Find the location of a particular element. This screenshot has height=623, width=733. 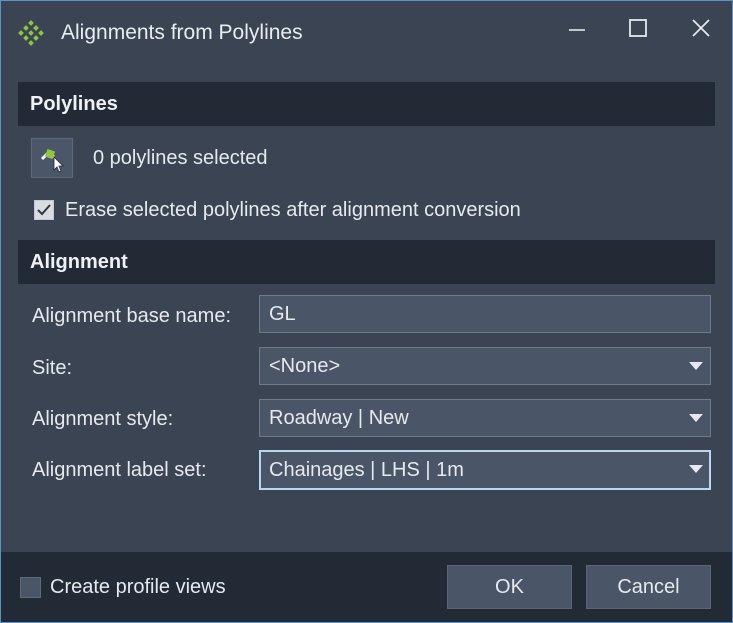

maximize-icon is located at coordinates (638, 28).